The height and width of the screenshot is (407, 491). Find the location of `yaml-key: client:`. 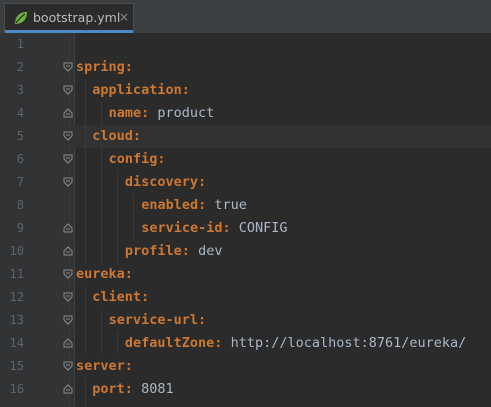

yaml-key: client: is located at coordinates (121, 297).